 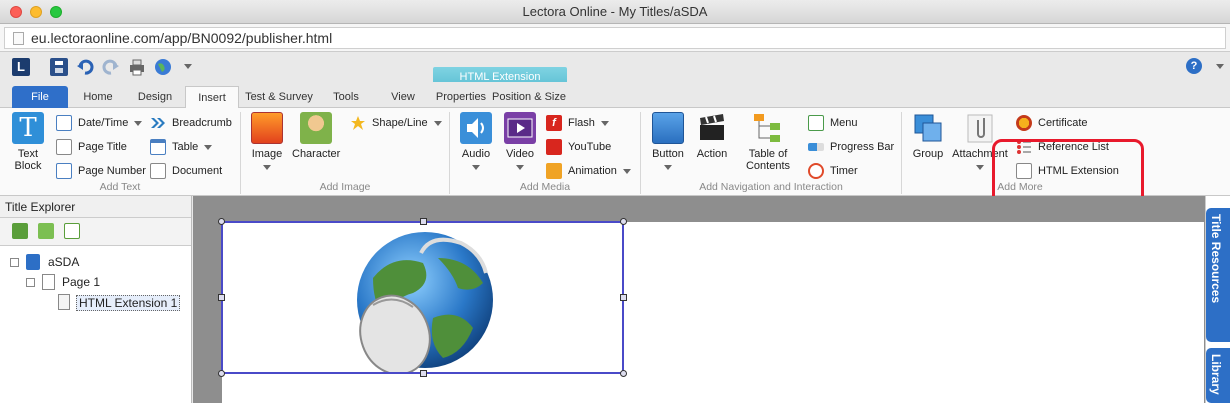 What do you see at coordinates (529, 97) in the screenshot?
I see `tab-position-size: Position & Size` at bounding box center [529, 97].